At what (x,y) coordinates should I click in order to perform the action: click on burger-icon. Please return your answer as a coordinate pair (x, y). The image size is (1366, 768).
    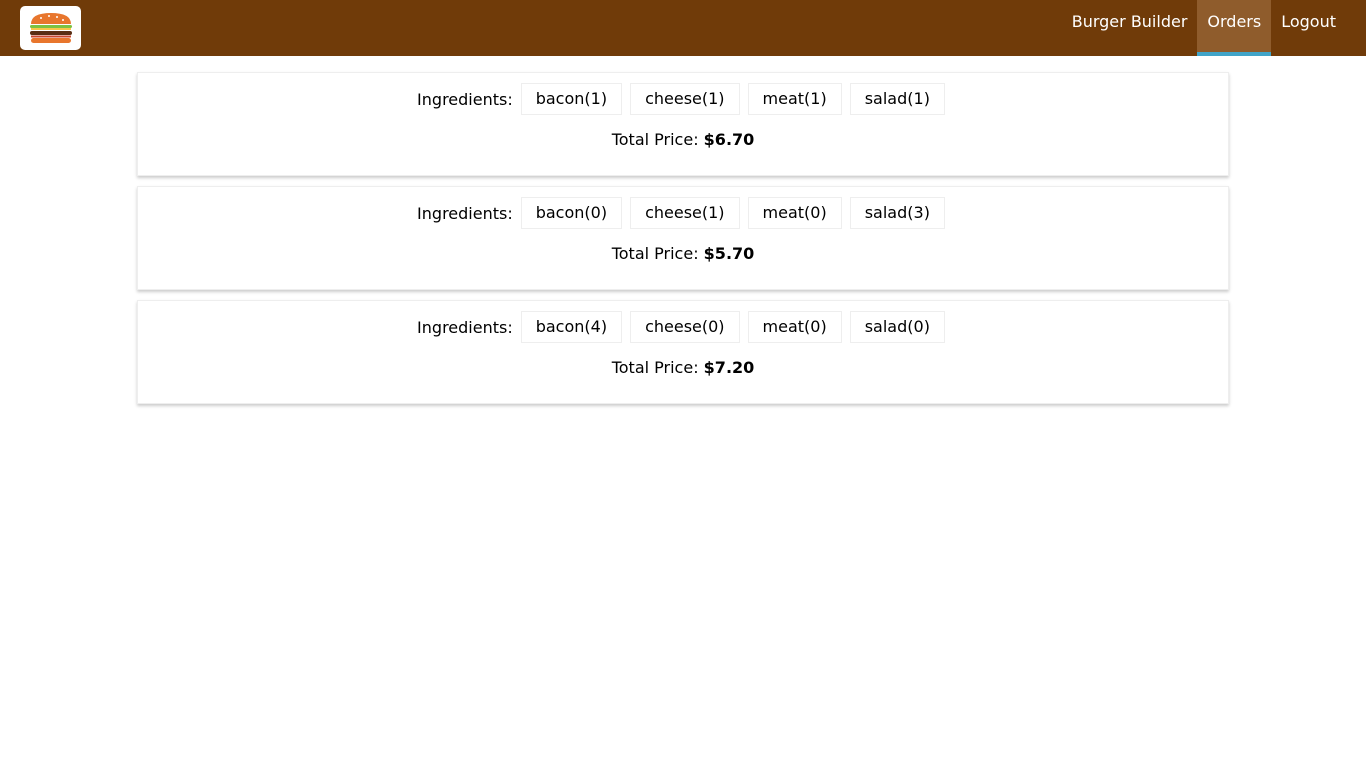
    Looking at the image, I should click on (50, 28).